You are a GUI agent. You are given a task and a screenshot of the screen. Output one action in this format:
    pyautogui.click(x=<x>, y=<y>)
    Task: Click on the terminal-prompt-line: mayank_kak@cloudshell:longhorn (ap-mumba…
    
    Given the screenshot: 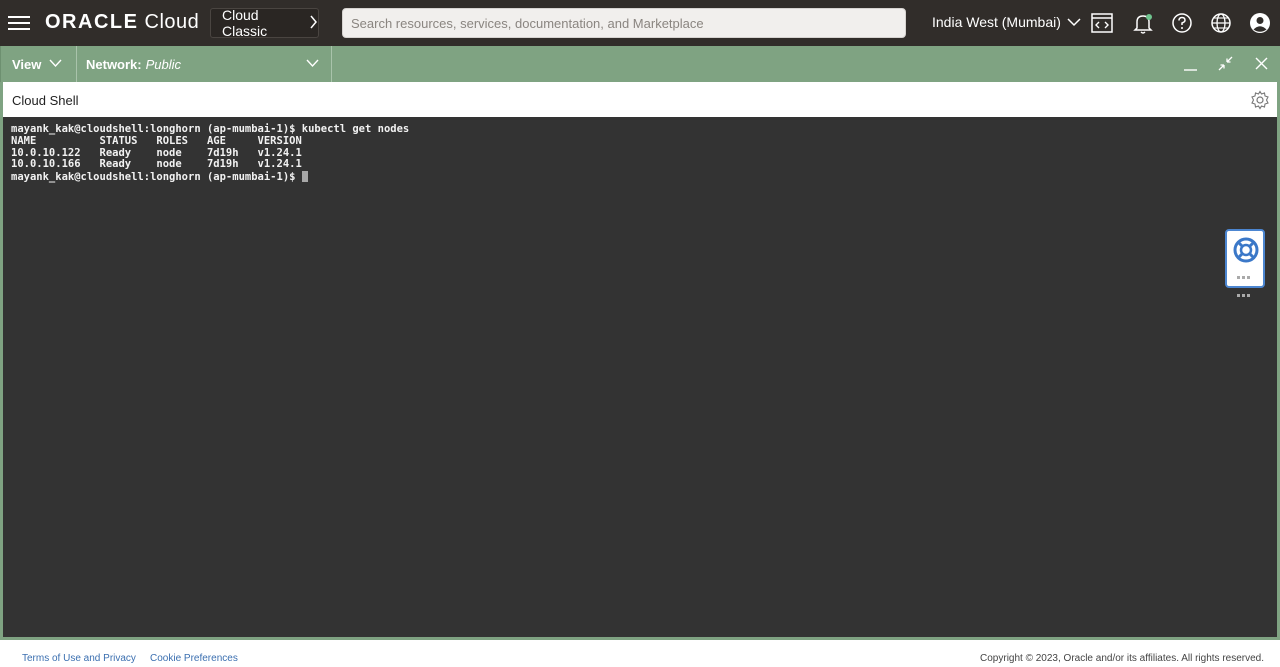 What is the action you would take?
    pyautogui.click(x=644, y=177)
    